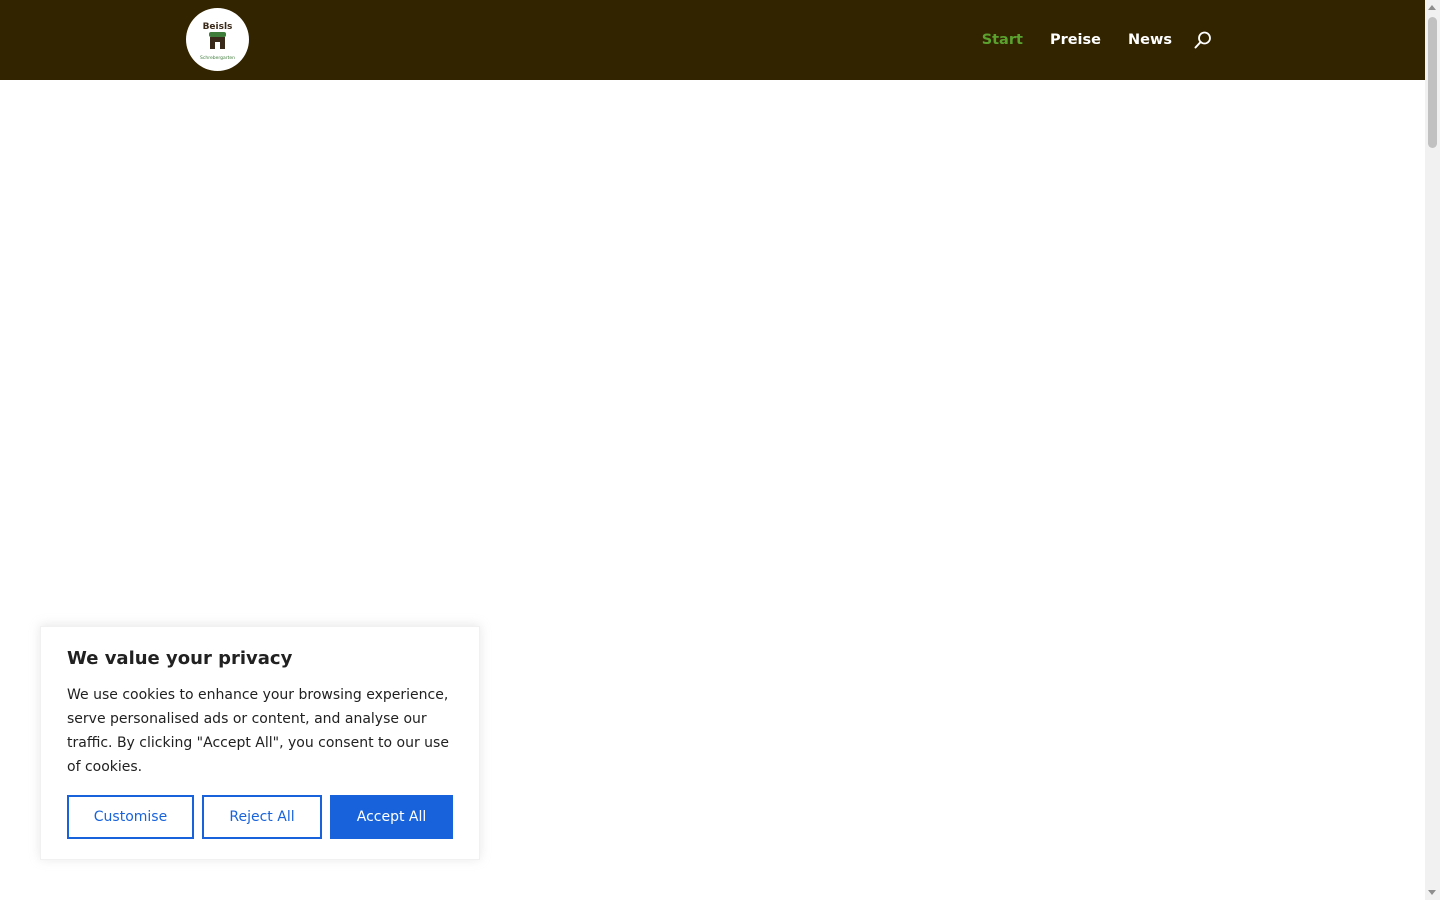 Image resolution: width=1440 pixels, height=900 pixels. What do you see at coordinates (1432, 82) in the screenshot?
I see `scroll-thumb` at bounding box center [1432, 82].